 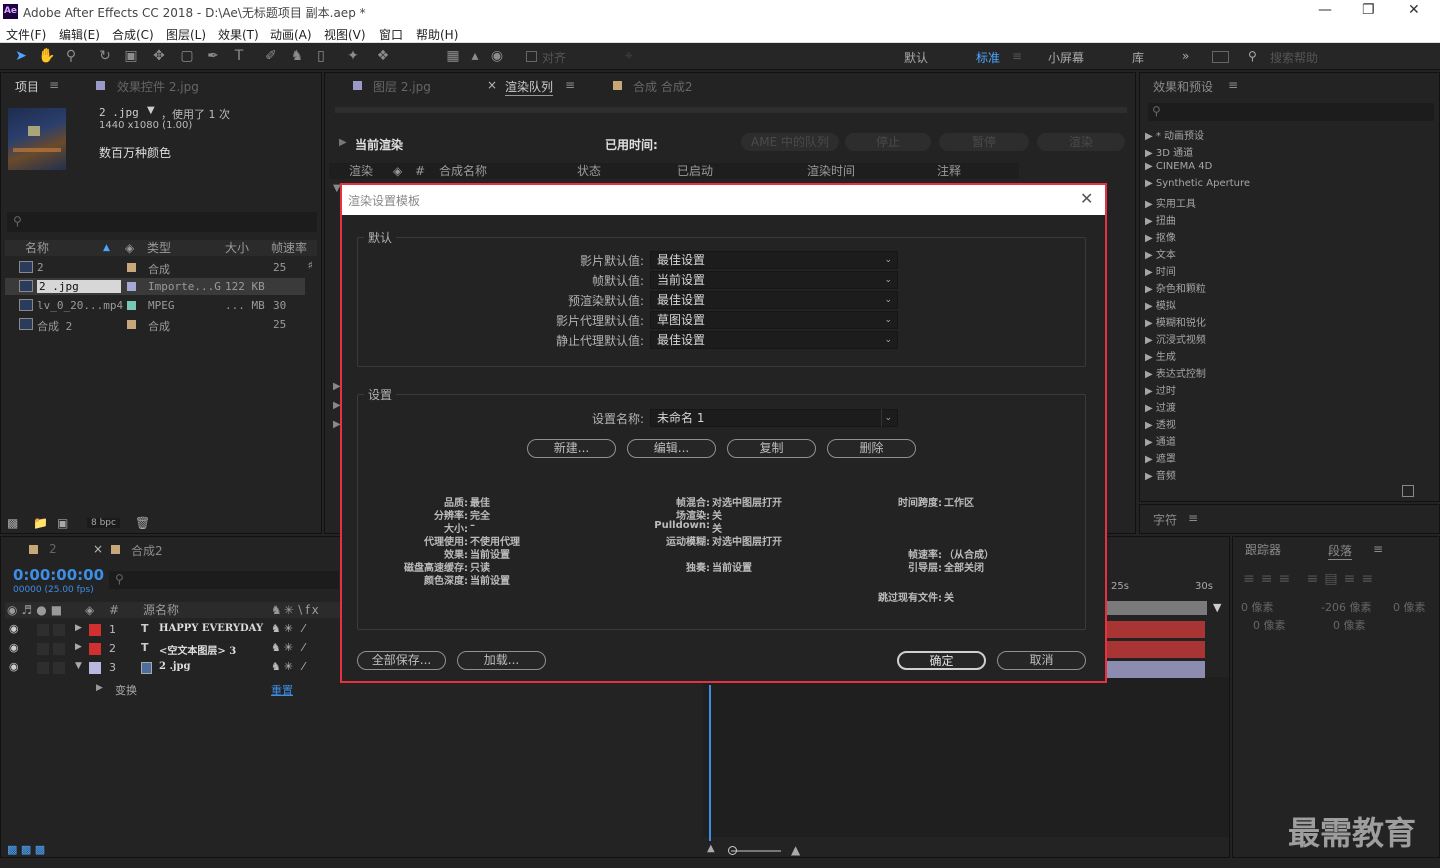 What do you see at coordinates (271, 56) in the screenshot?
I see `brush-tool-icon: ✐` at bounding box center [271, 56].